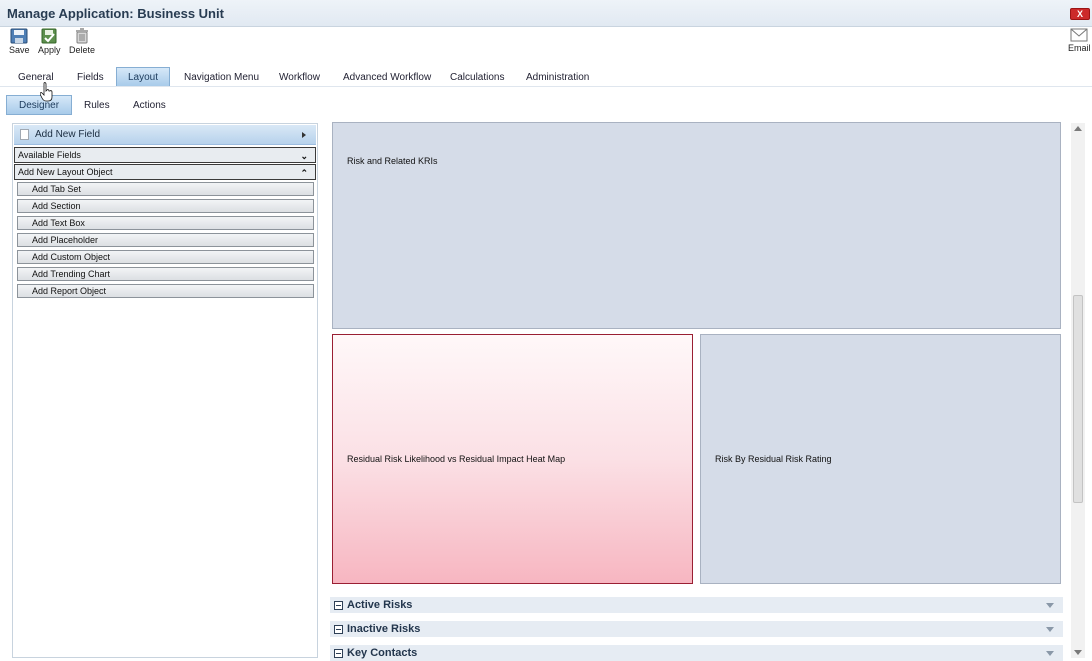 Image resolution: width=1092 pixels, height=661 pixels. What do you see at coordinates (19, 36) in the screenshot?
I see `save-icon` at bounding box center [19, 36].